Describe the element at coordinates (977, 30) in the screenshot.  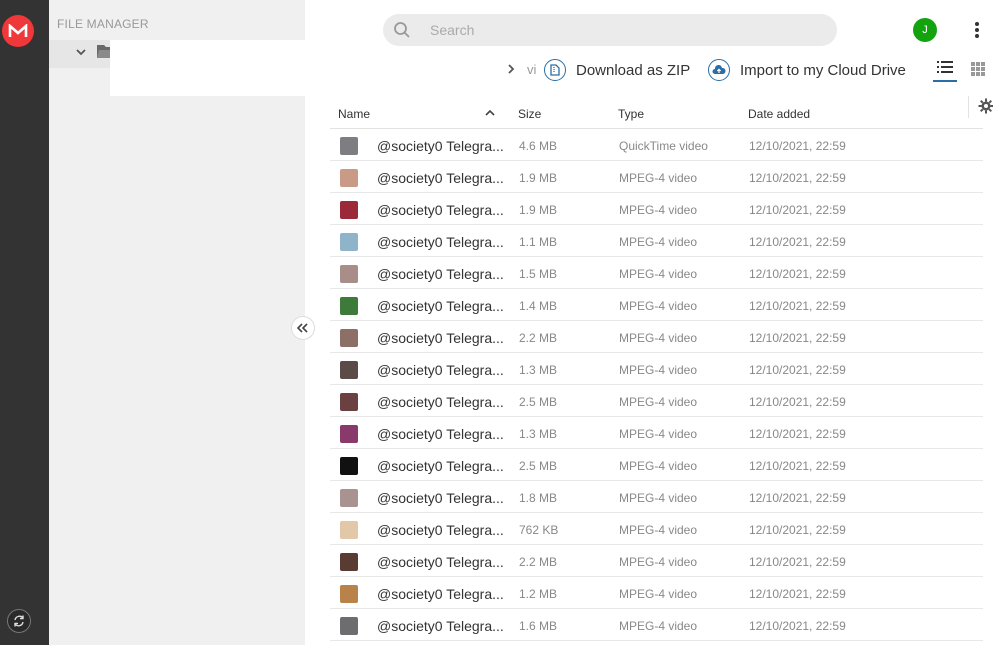
I see `more-menu-icon` at that location.